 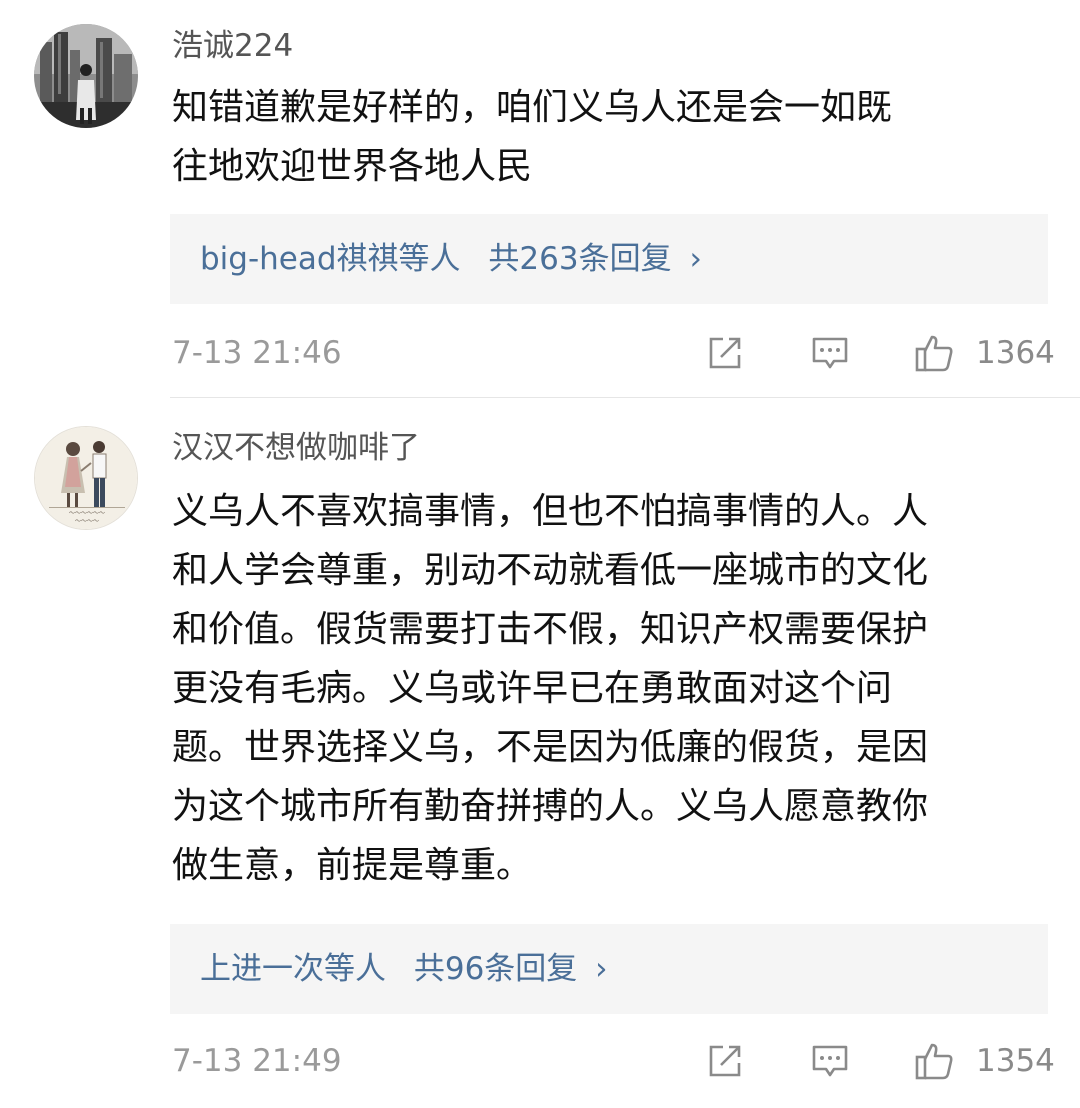 What do you see at coordinates (532, 137) in the screenshot?
I see `comment-text: 知错道歉是好样的，咱们义乌人还是会一如既 往地欢迎世界各地人民` at bounding box center [532, 137].